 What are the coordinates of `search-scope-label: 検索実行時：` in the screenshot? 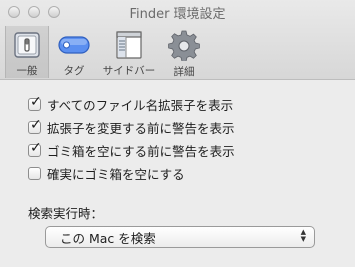 It's located at (66, 213).